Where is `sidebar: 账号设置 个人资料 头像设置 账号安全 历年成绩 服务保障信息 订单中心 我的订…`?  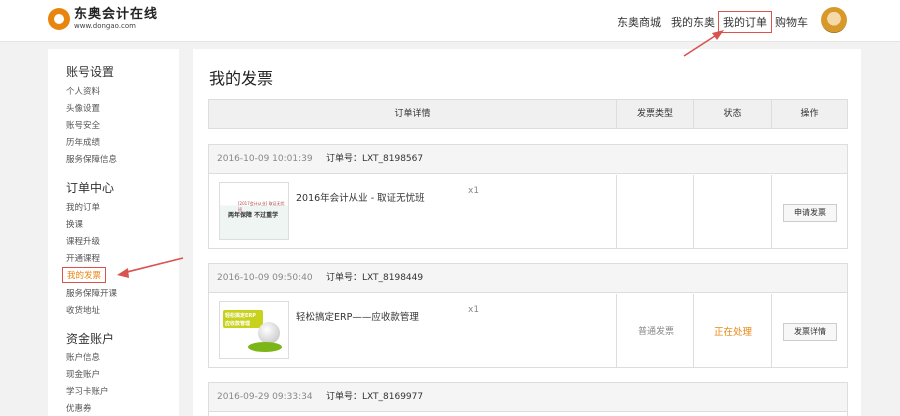 sidebar: 账号设置 个人资料 头像设置 账号安全 历年成绩 服务保障信息 订单中心 我的订… is located at coordinates (113, 232).